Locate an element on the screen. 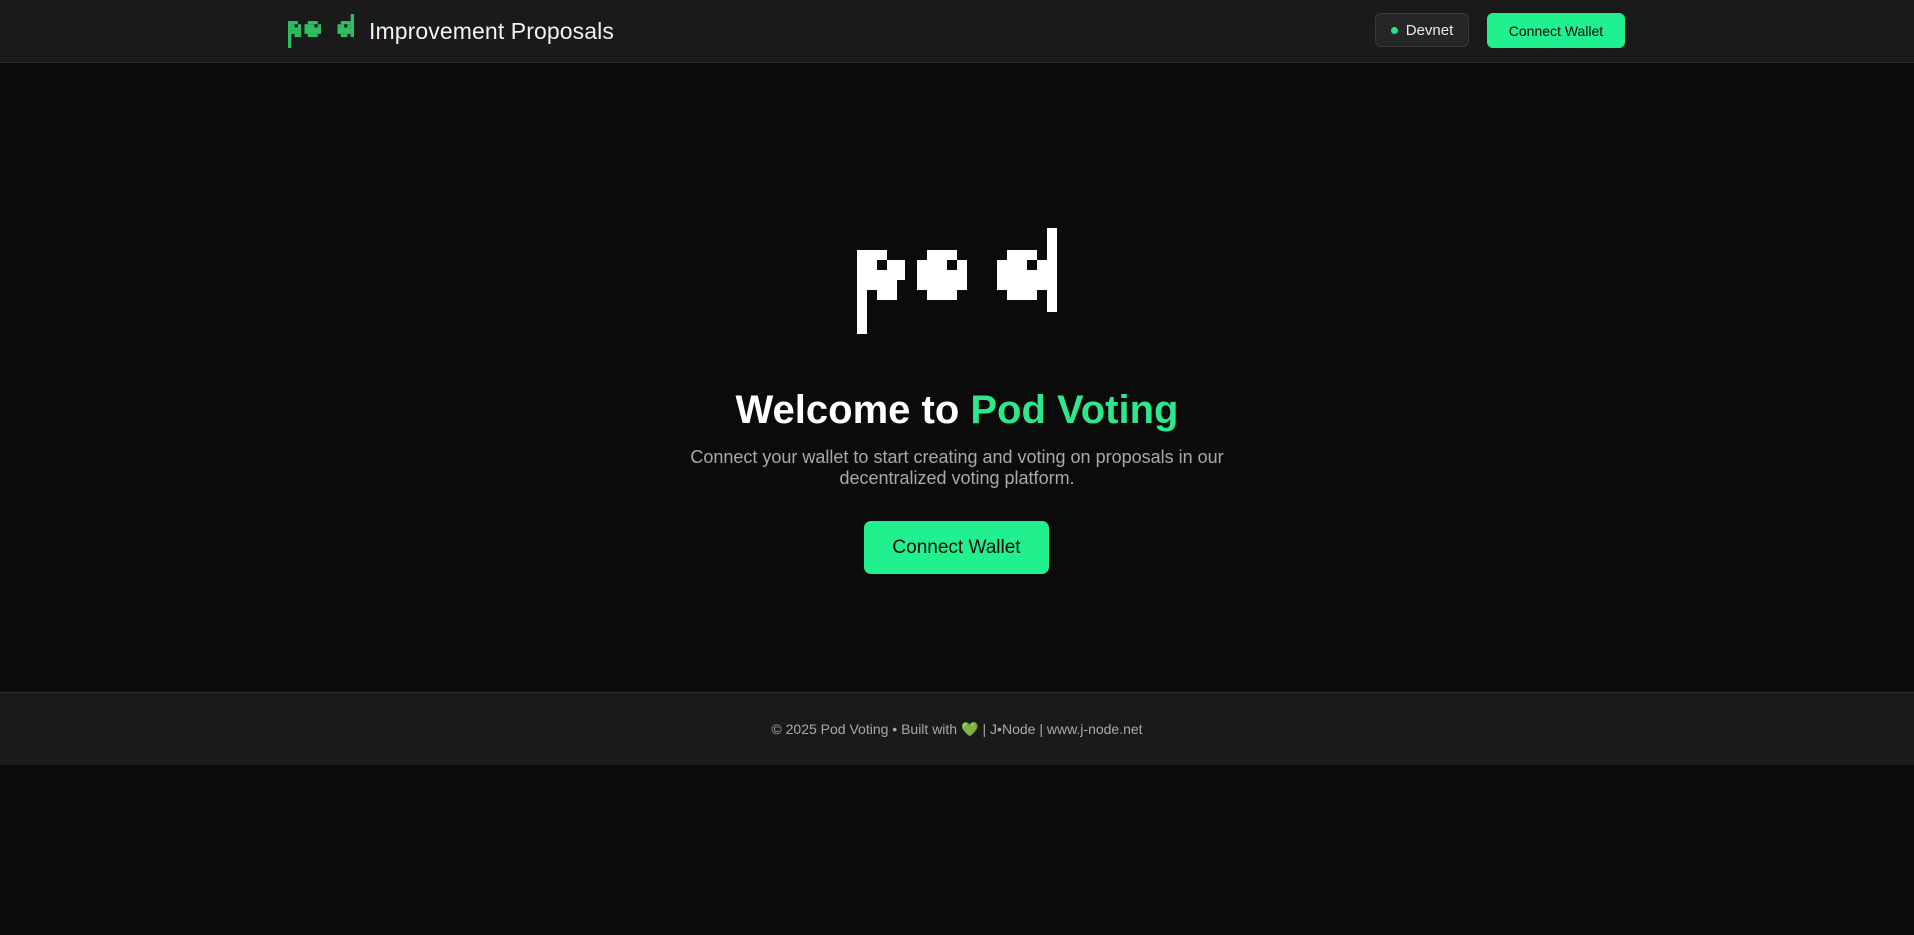  footer-credit: | J•Node | www.j-node.net is located at coordinates (1062, 729).